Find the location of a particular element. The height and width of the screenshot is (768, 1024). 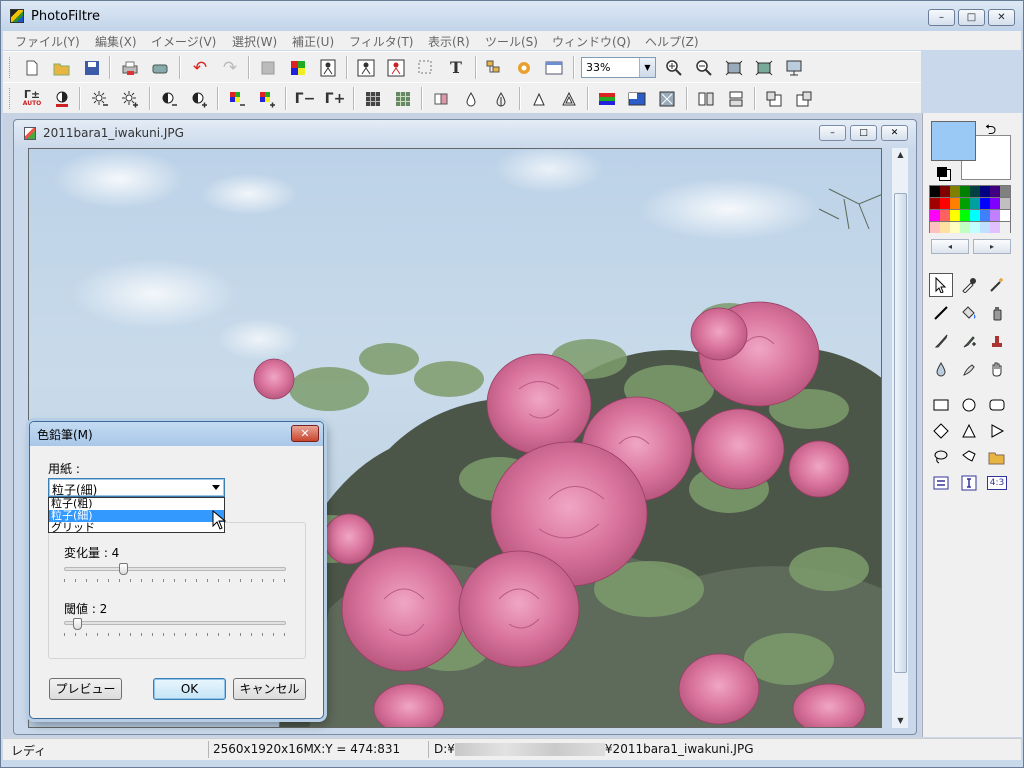

menu-image: イメージ(V) is located at coordinates (183, 41).